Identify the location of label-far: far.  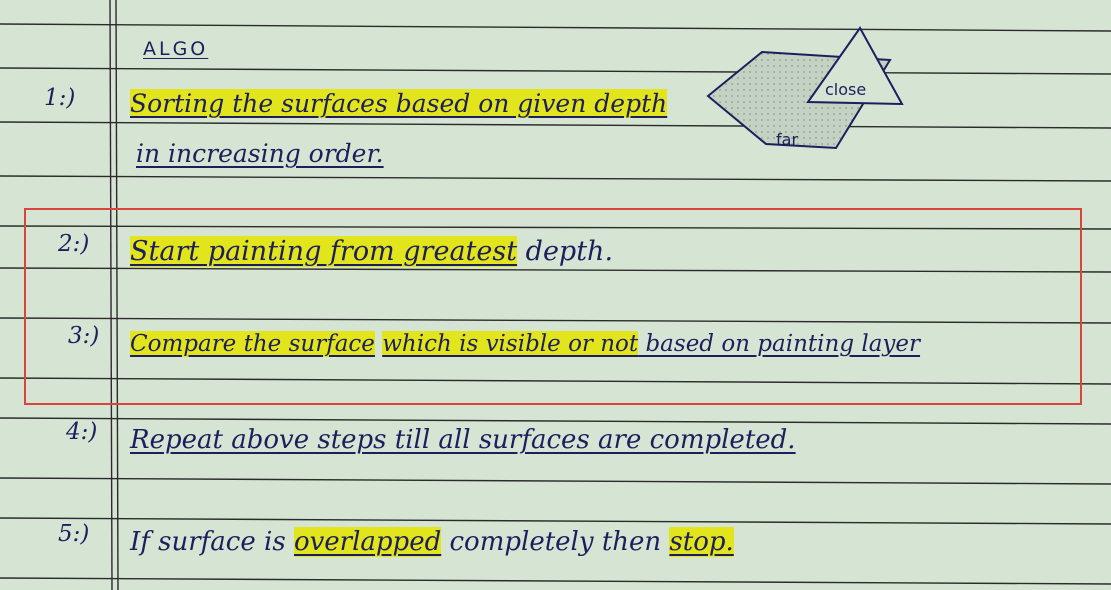
(787, 139).